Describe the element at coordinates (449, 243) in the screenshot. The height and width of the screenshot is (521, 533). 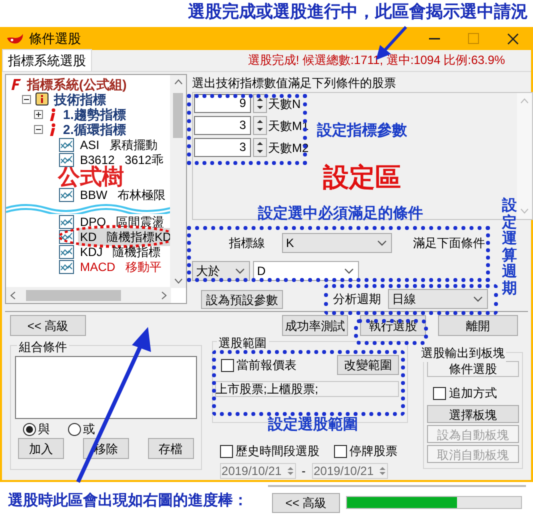
I see `field-label: 滿足下面條件` at that location.